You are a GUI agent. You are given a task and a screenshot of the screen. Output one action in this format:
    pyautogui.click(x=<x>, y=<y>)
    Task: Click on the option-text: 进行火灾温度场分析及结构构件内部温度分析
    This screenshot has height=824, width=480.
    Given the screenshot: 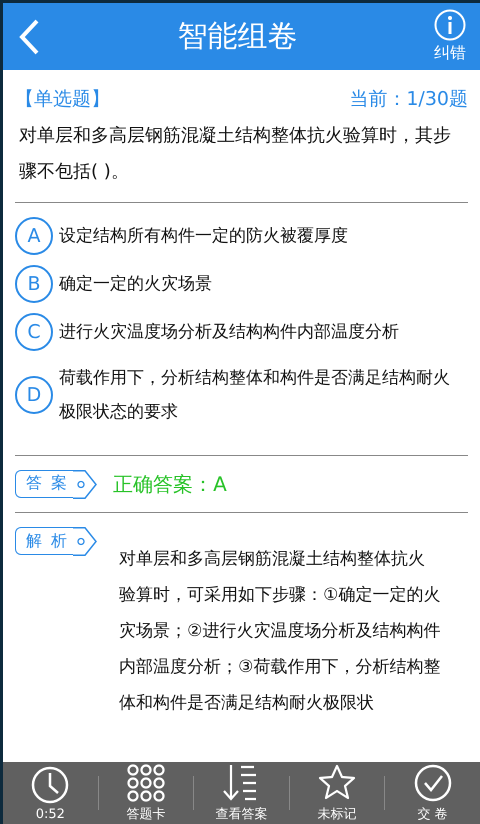 What is the action you would take?
    pyautogui.click(x=229, y=332)
    